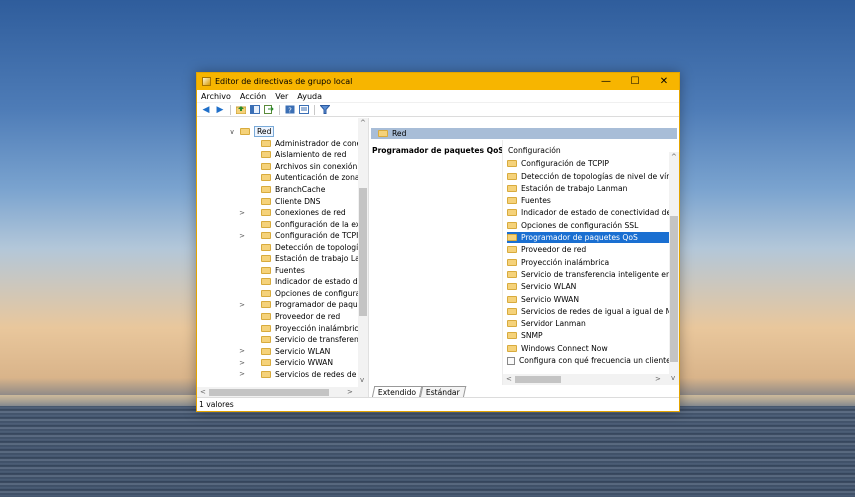  Describe the element at coordinates (269, 110) in the screenshot. I see `export-list-icon` at that location.